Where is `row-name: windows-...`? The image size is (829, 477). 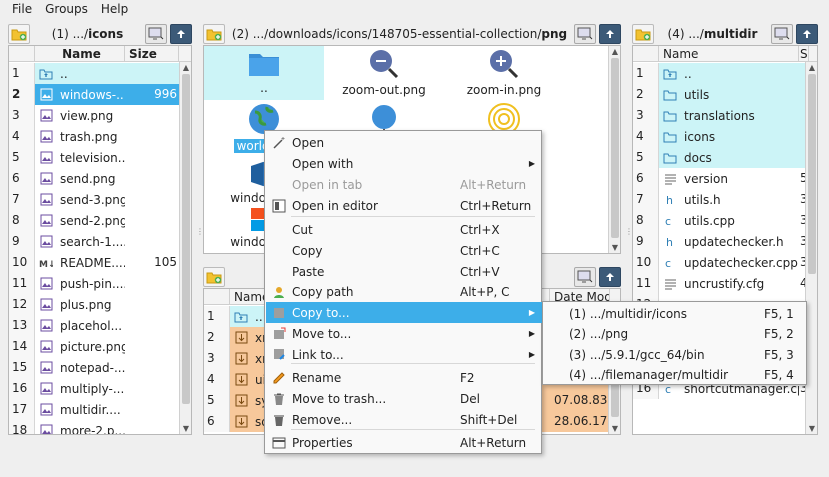 row-name: windows-... is located at coordinates (92, 94).